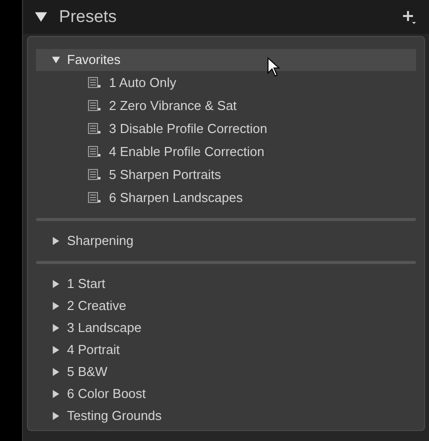  What do you see at coordinates (226, 128) in the screenshot?
I see `preset-item: 3 Disable Profile Correction` at bounding box center [226, 128].